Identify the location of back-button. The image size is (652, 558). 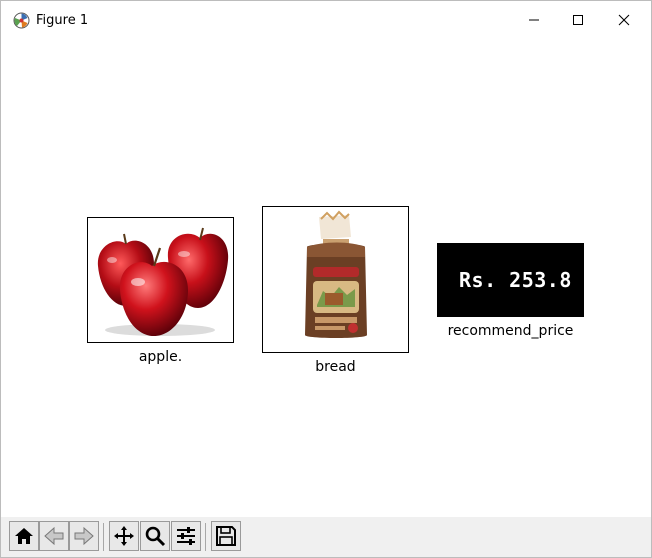
(54, 536).